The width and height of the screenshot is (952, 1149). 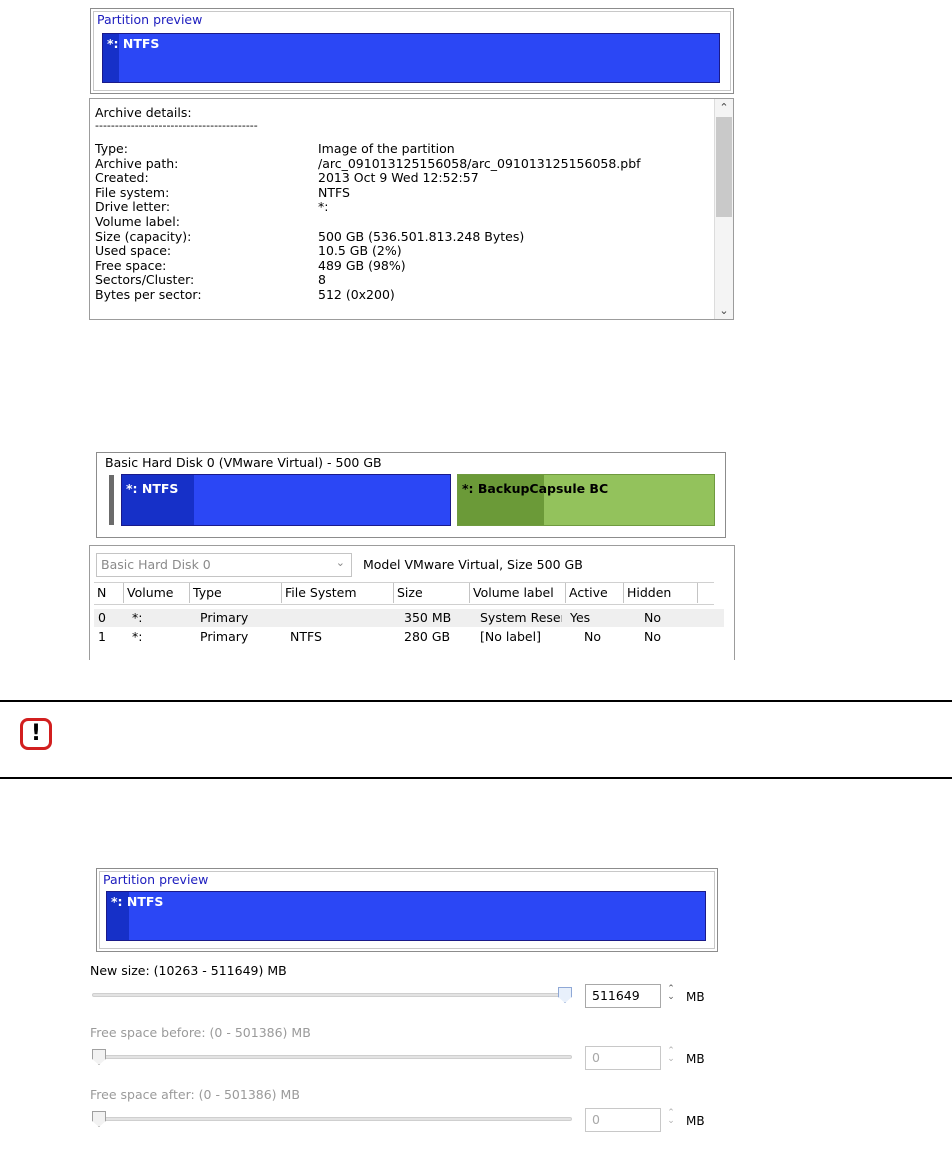 What do you see at coordinates (724, 107) in the screenshot?
I see `scroll-up-icon: ⌃` at bounding box center [724, 107].